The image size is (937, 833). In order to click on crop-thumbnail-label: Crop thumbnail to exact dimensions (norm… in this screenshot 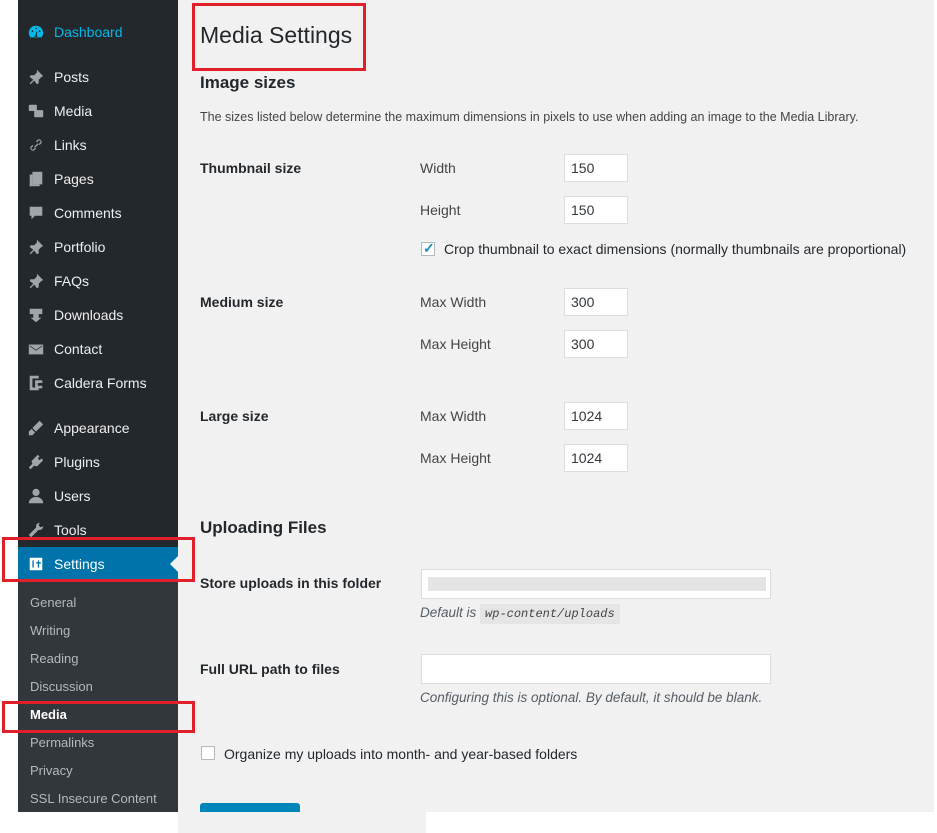, I will do `click(675, 249)`.